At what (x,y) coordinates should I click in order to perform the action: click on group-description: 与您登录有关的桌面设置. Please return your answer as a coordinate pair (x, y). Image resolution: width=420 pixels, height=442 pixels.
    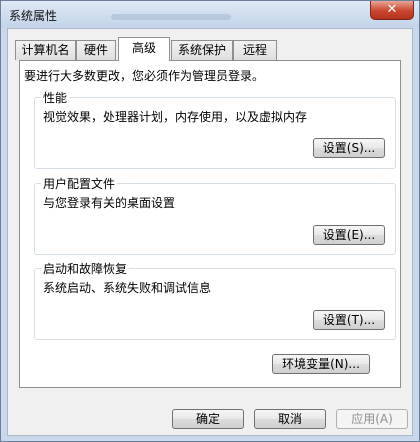
    Looking at the image, I should click on (109, 203).